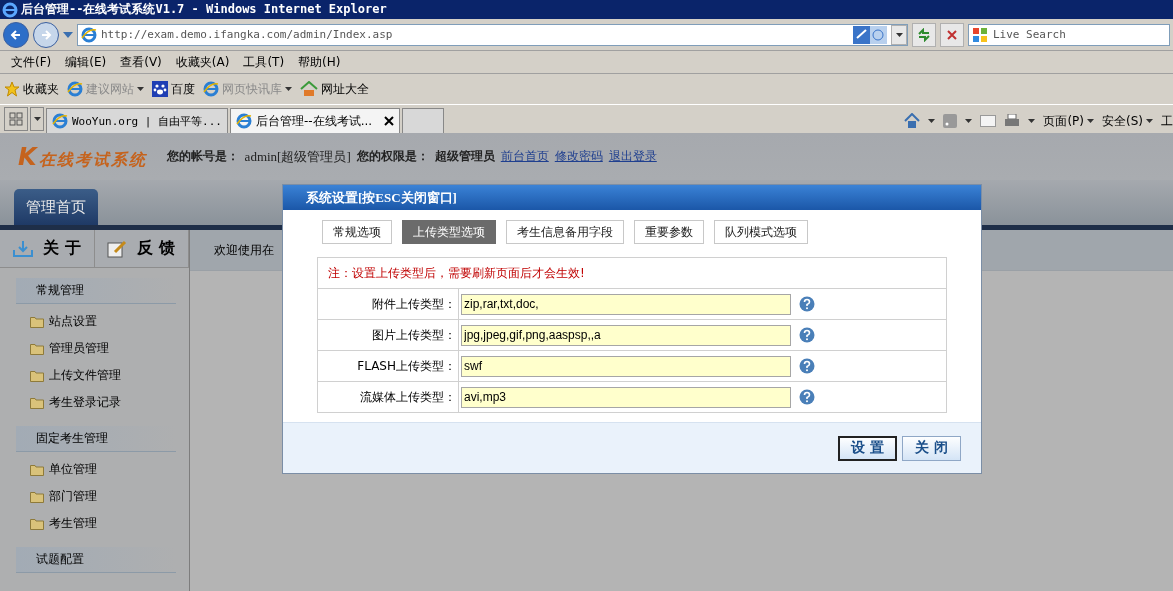  What do you see at coordinates (626, 397) in the screenshot?
I see `input-field: avi,mp3` at bounding box center [626, 397].